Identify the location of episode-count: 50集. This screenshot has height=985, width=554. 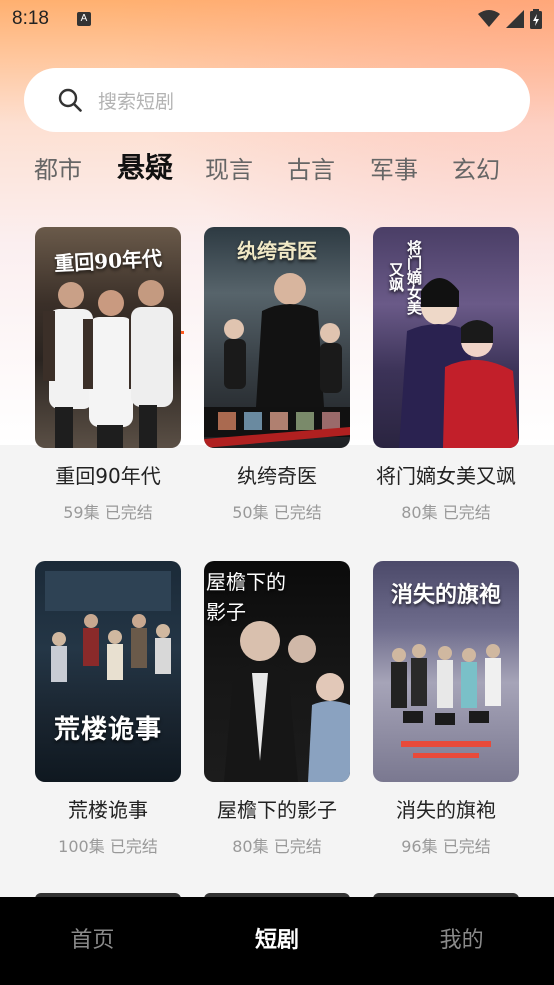
(250, 512).